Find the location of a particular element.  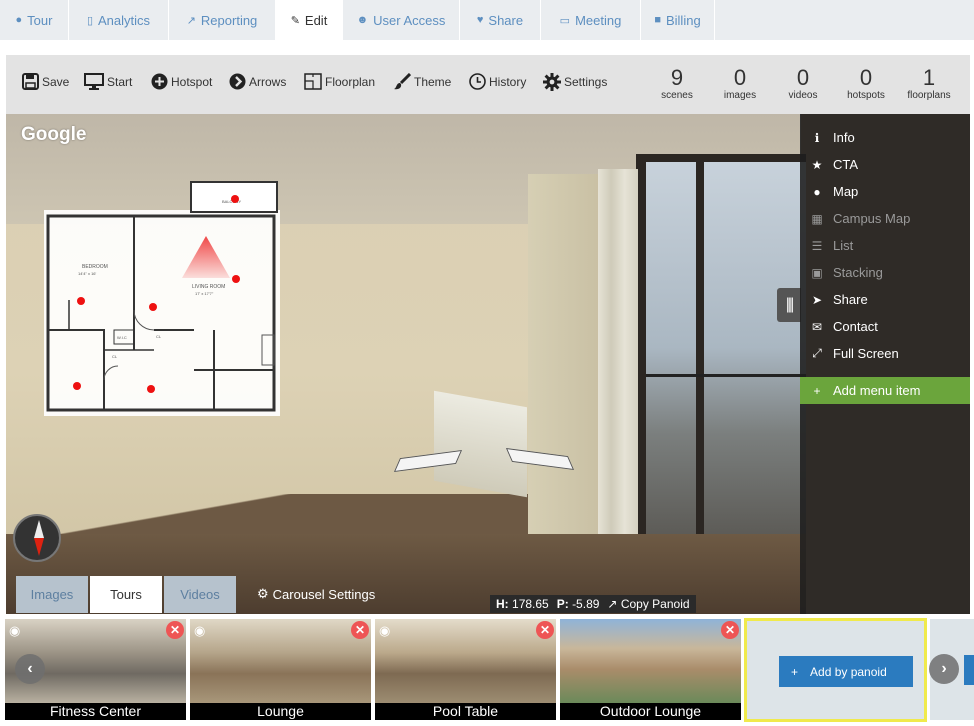

gear-icon is located at coordinates (552, 82).